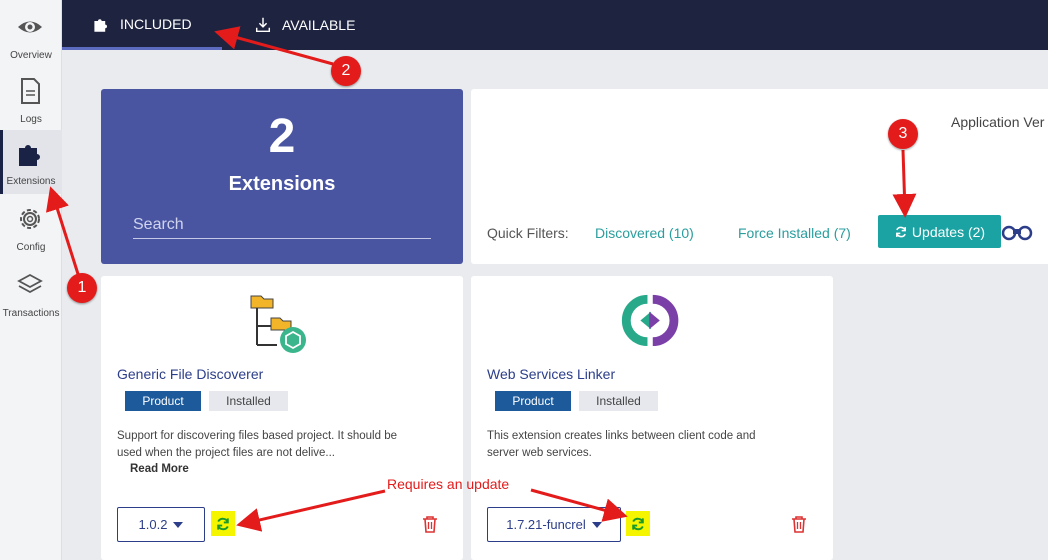 Image resolution: width=1048 pixels, height=560 pixels. I want to click on sidebar-item-logs: Logs, so click(31, 100).